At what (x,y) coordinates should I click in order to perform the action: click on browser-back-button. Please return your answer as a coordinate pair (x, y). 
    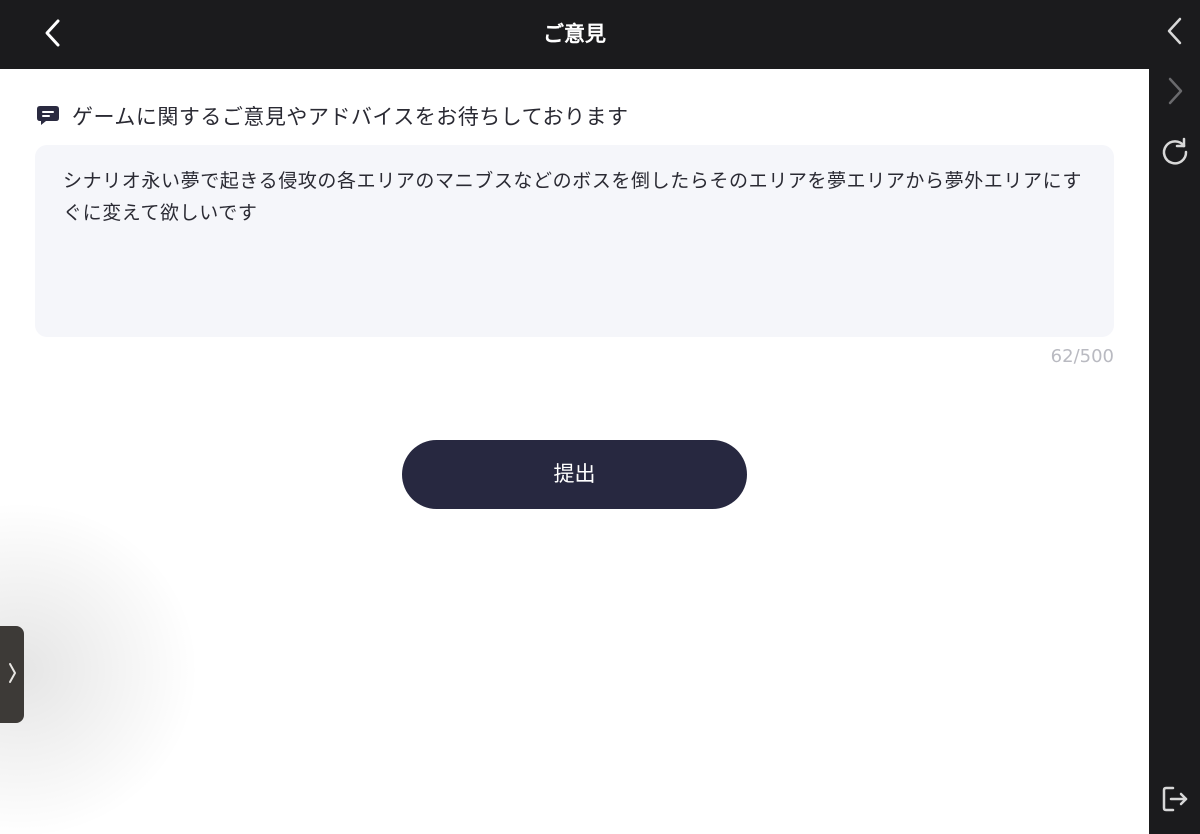
    Looking at the image, I should click on (1174, 33).